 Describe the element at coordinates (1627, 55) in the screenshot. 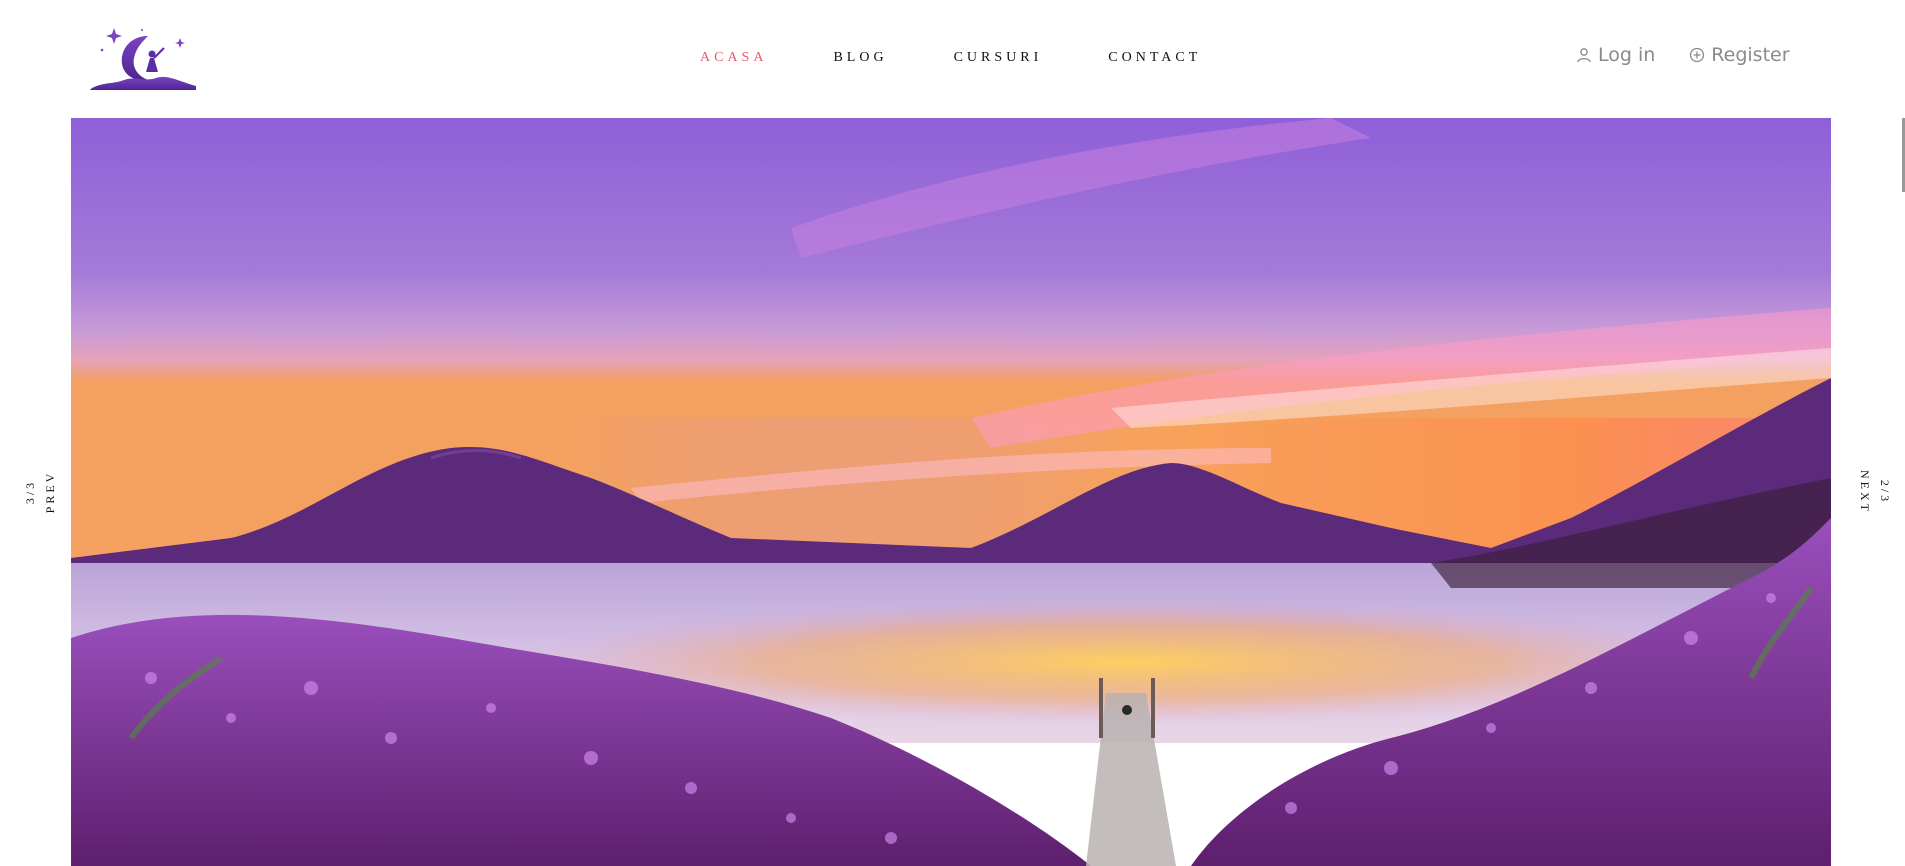

I see `login-label: Log in` at that location.